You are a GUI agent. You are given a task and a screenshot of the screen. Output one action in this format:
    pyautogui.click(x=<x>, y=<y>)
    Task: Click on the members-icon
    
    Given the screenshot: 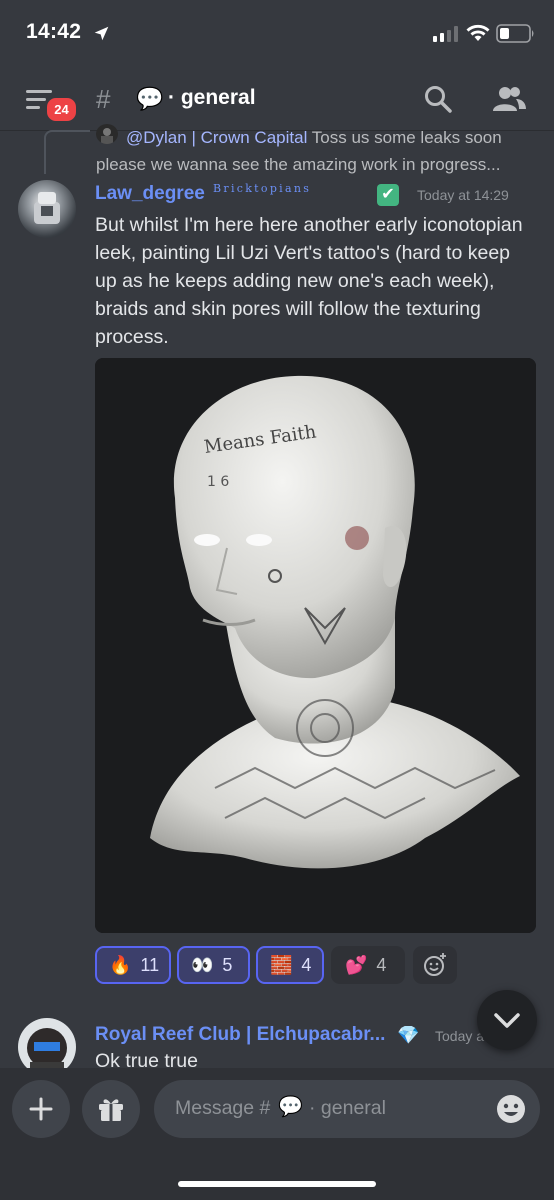 What is the action you would take?
    pyautogui.click(x=509, y=99)
    